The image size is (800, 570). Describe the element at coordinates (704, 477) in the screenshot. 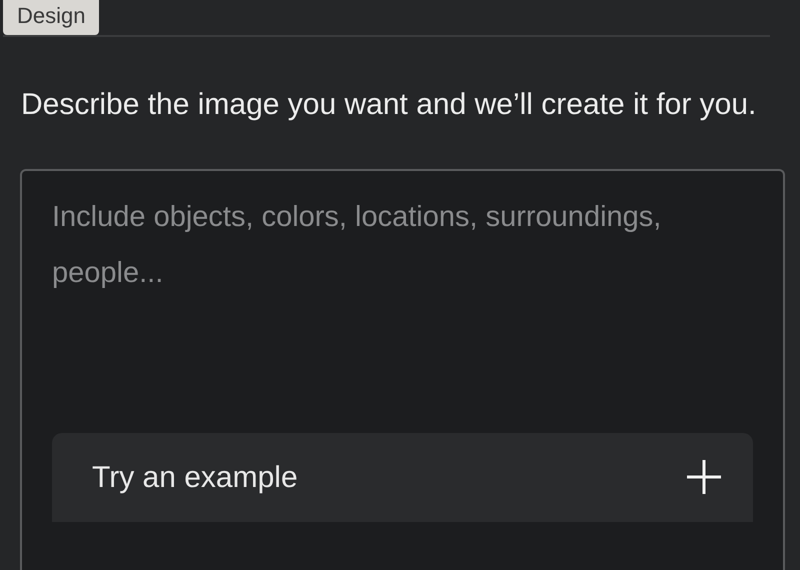

I see `plus-icon` at that location.